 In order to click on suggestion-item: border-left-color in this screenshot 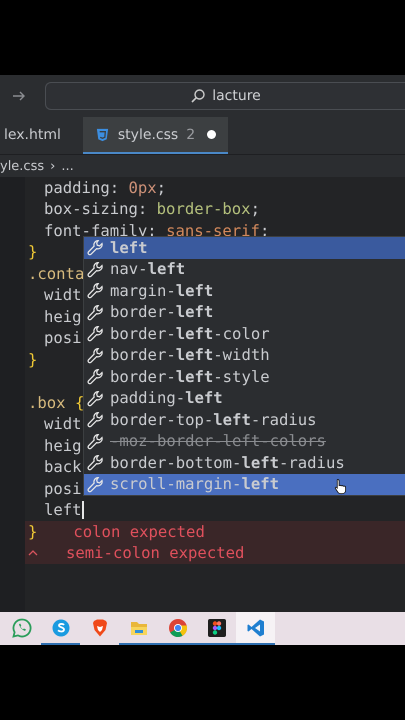, I will do `click(244, 333)`.